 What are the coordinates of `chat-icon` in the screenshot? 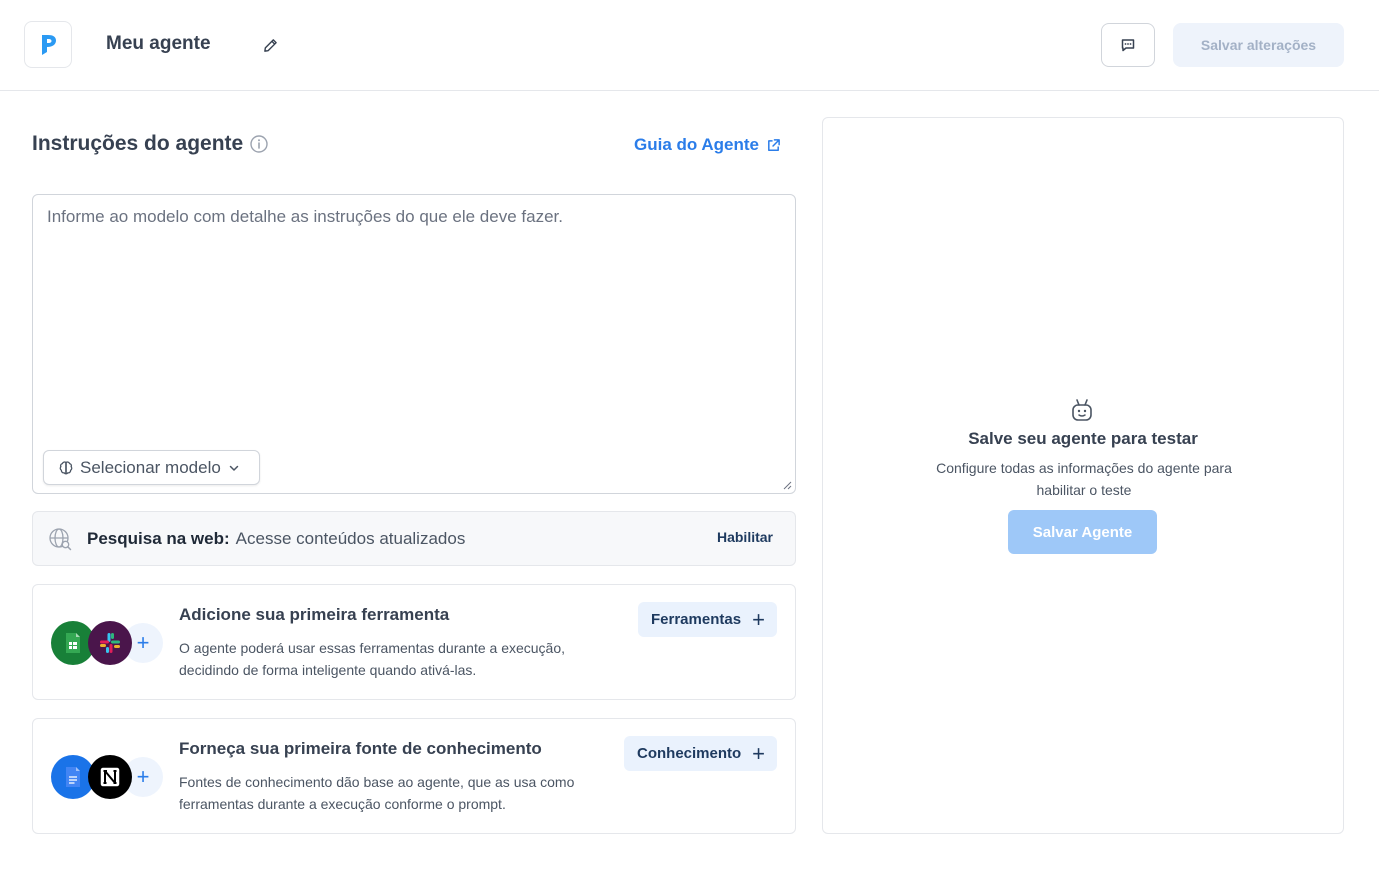 It's located at (1128, 45).